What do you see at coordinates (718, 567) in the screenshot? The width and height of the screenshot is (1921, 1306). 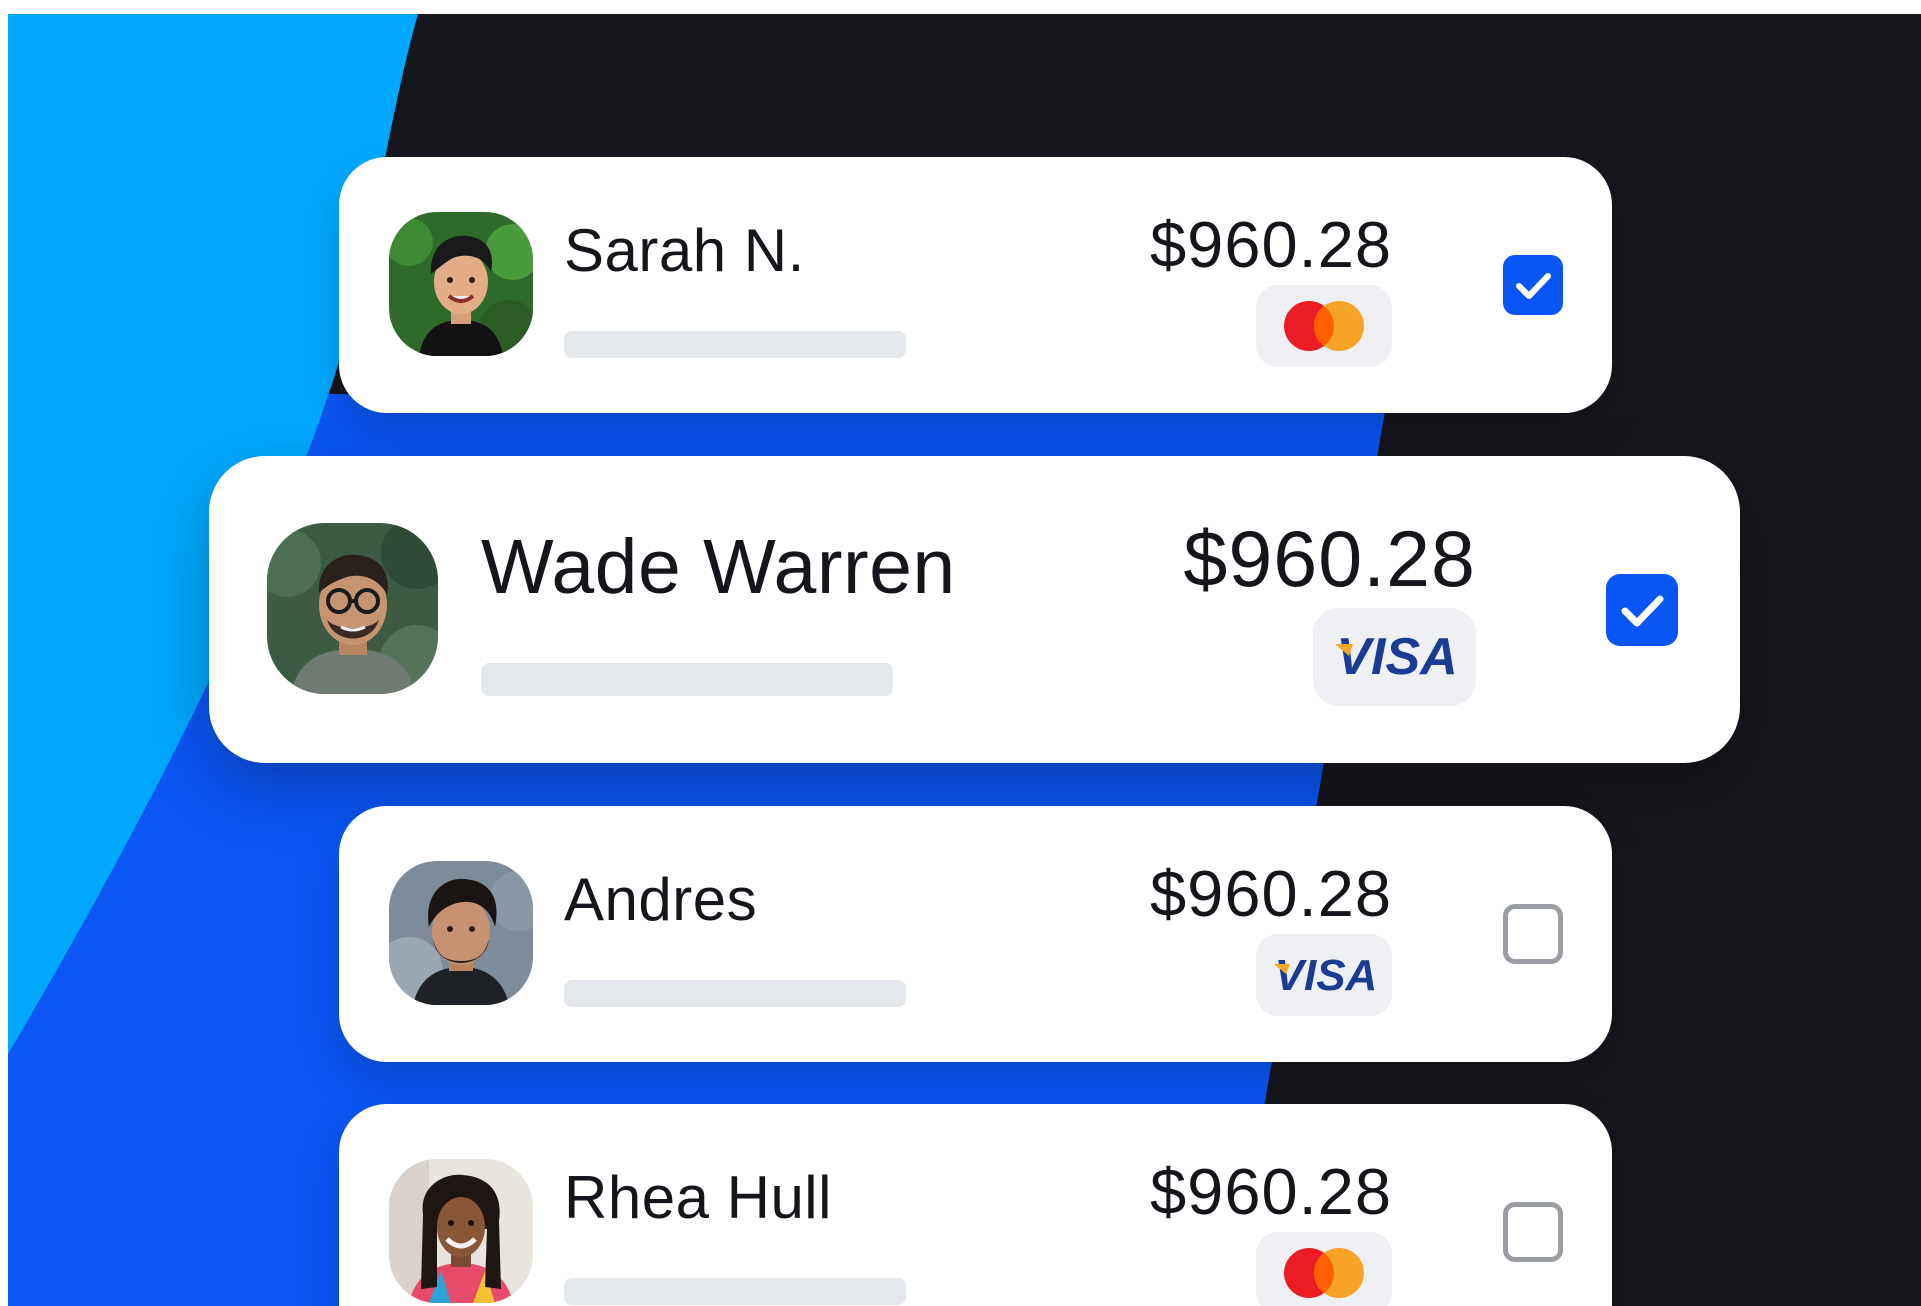 I see `customer-name: Wade Warren` at bounding box center [718, 567].